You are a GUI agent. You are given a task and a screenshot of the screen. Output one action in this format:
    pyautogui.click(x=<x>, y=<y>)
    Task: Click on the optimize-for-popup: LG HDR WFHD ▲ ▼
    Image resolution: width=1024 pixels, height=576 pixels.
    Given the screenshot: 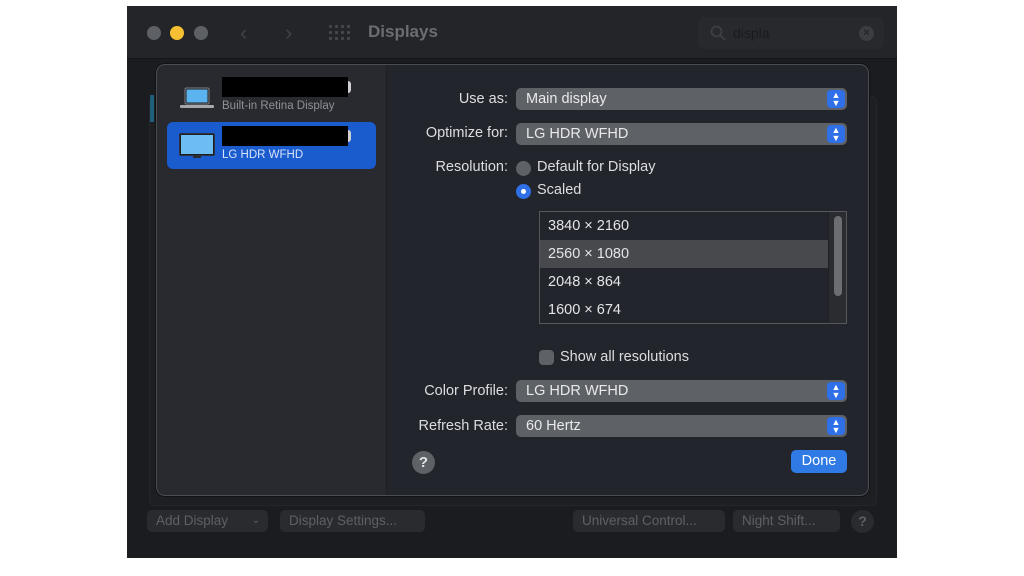 What is the action you would take?
    pyautogui.click(x=681, y=134)
    